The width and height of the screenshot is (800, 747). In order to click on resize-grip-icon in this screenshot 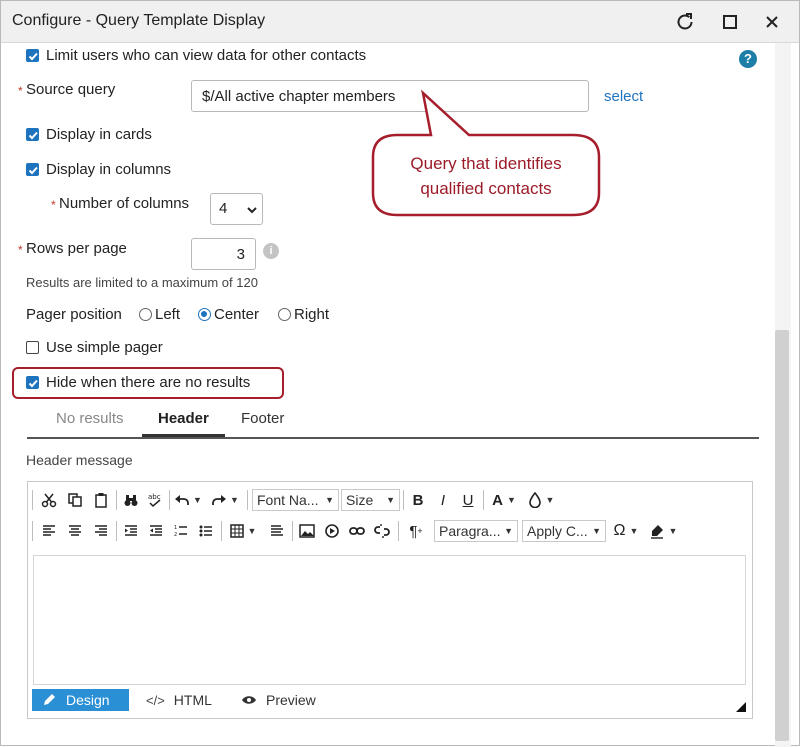, I will do `click(741, 707)`.